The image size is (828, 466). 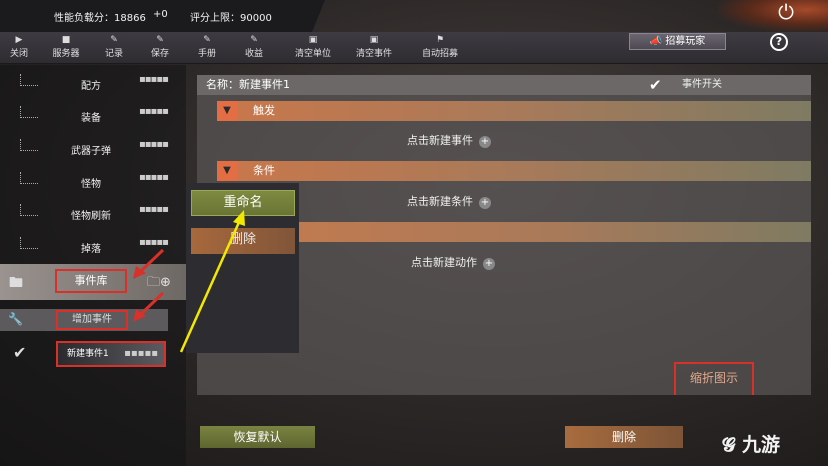 I want to click on performance-load-label: 性能负载分：18866, so click(x=100, y=18).